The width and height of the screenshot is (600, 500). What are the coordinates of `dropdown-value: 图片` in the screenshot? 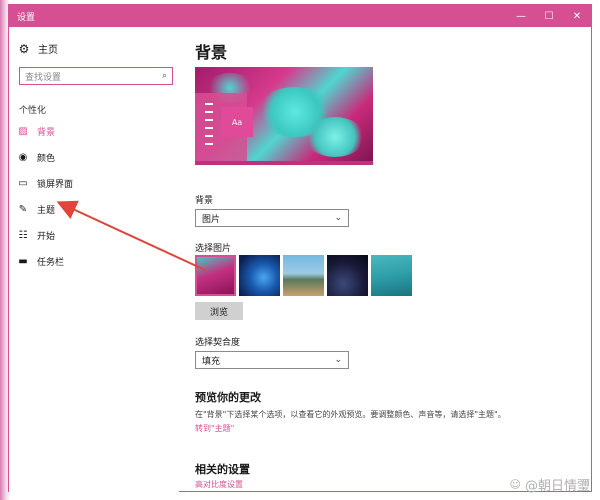 It's located at (211, 219).